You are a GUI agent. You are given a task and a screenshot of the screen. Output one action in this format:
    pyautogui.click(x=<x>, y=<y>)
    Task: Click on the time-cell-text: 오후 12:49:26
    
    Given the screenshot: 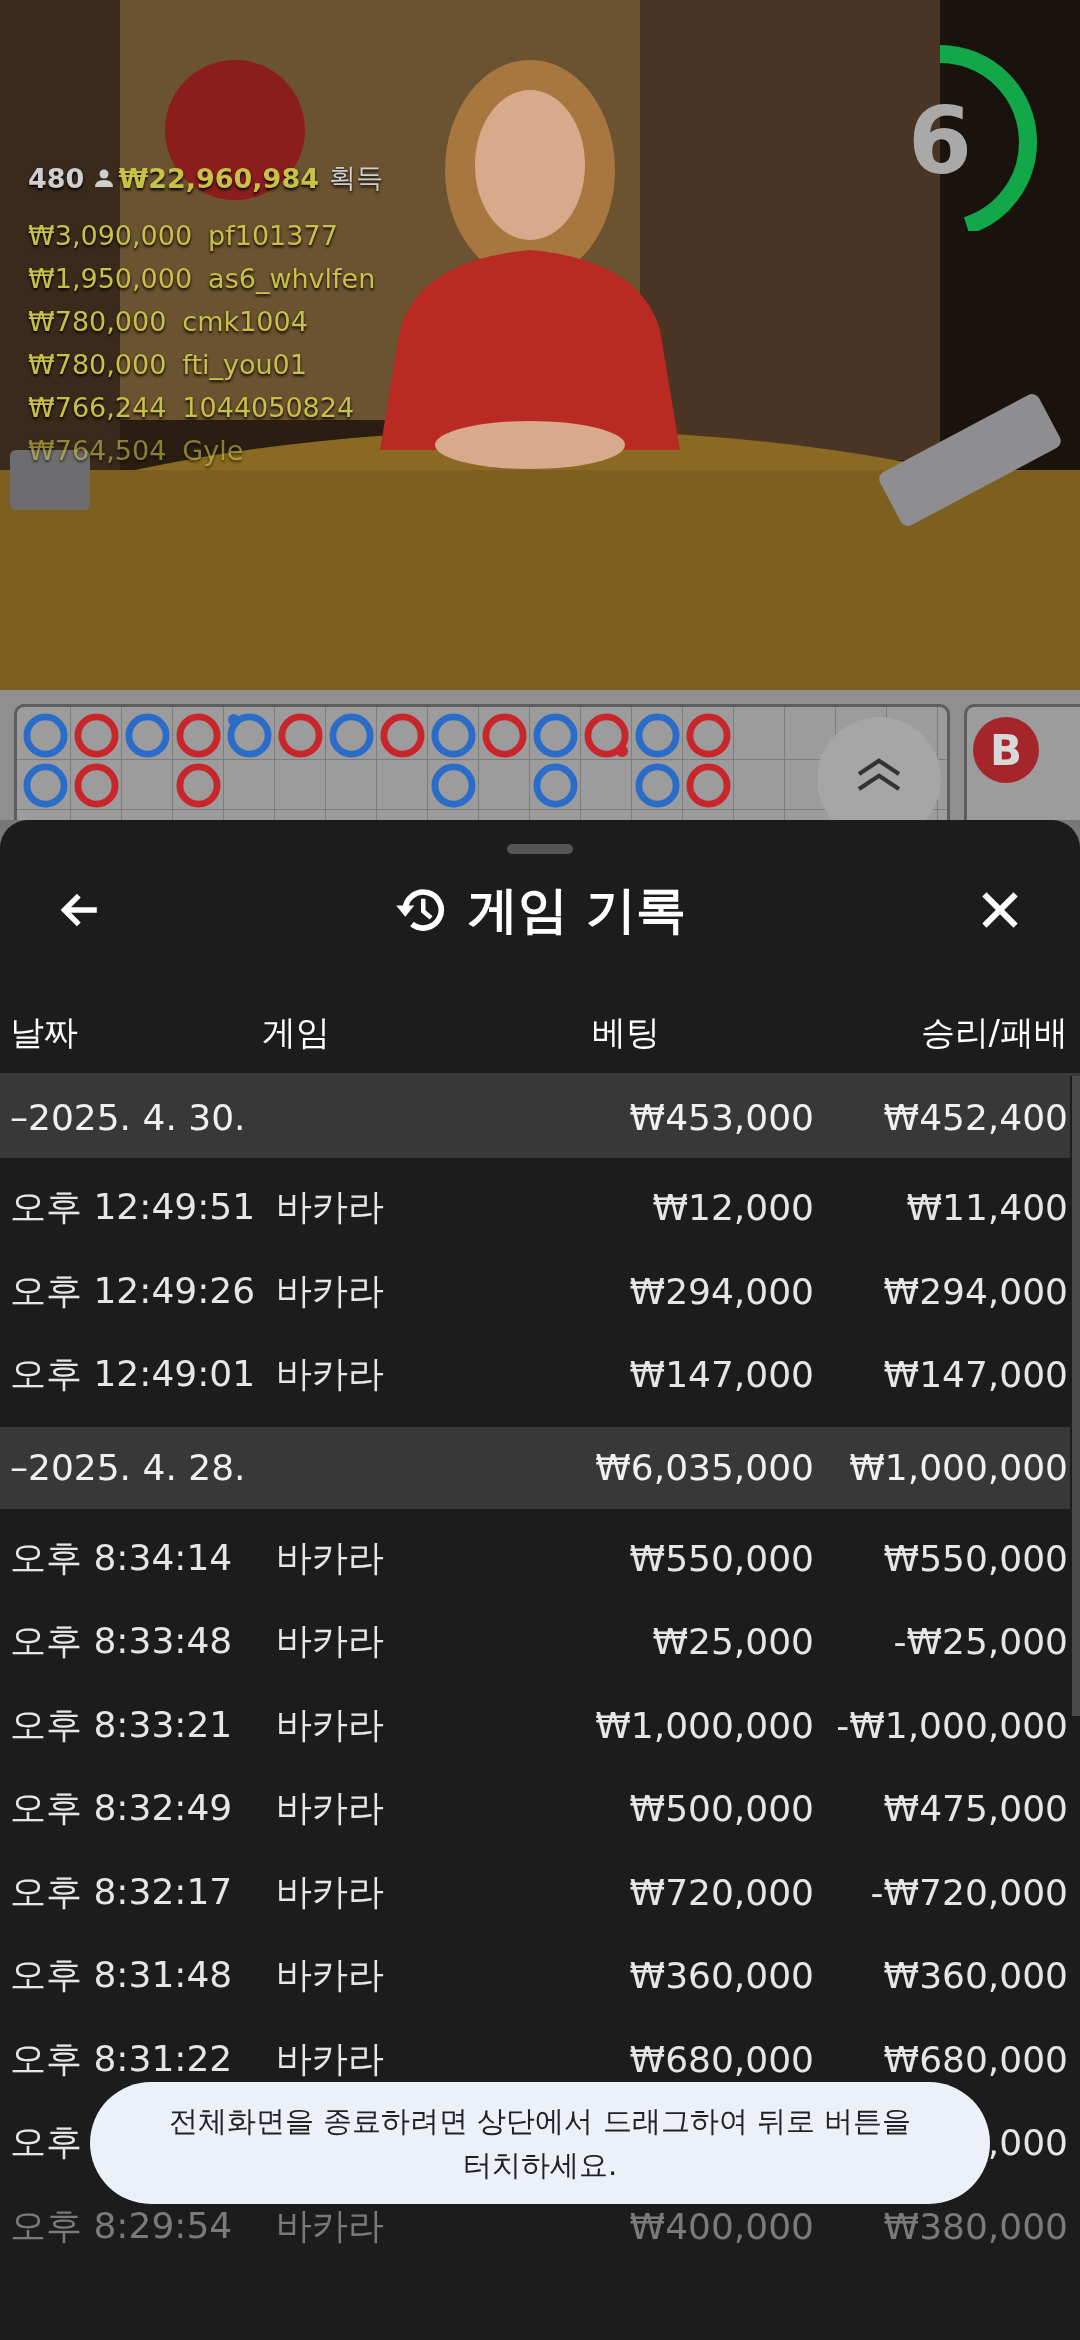 What is the action you would take?
    pyautogui.click(x=133, y=1290)
    